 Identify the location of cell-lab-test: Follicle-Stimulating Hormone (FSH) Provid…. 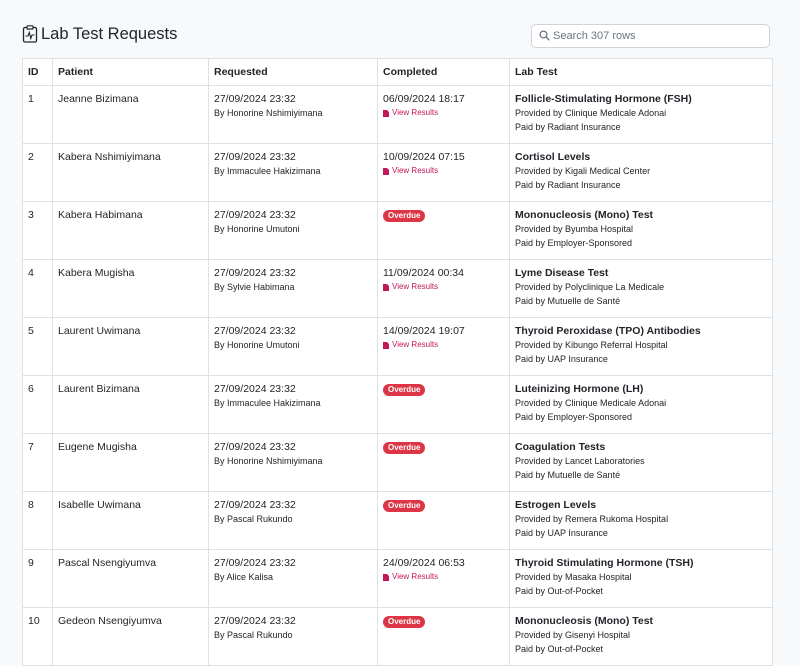
(641, 114).